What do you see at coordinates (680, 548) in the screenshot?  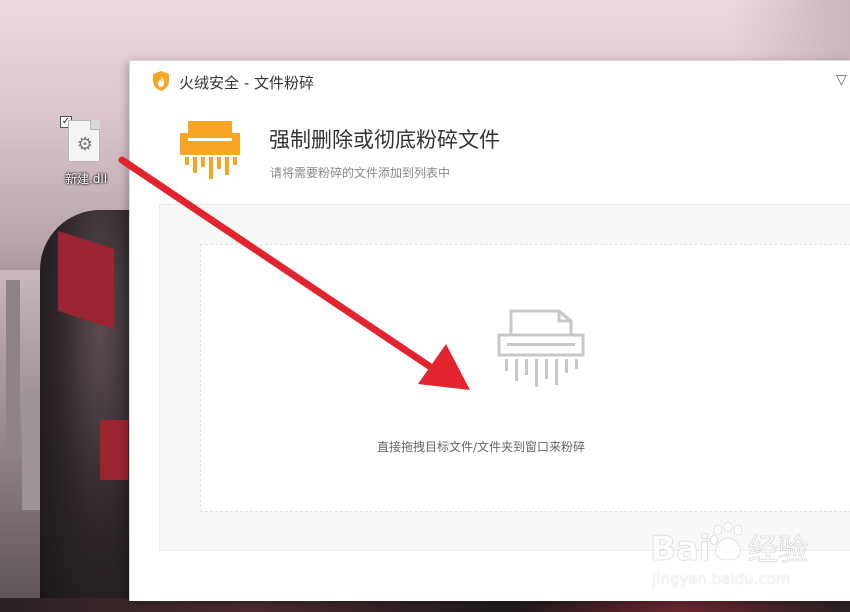 I see `svg-text: Bai` at bounding box center [680, 548].